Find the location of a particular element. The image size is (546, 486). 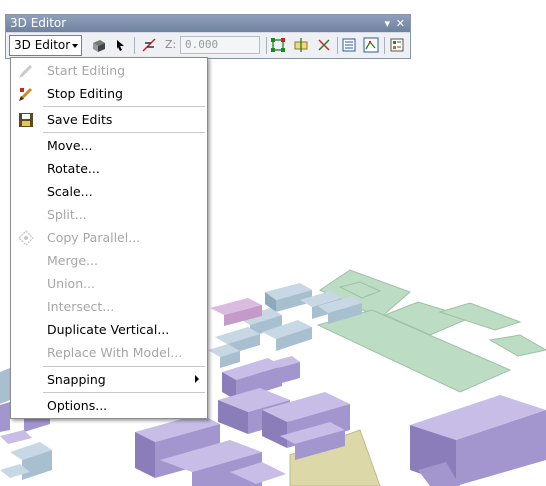

save-icon is located at coordinates (26, 120).